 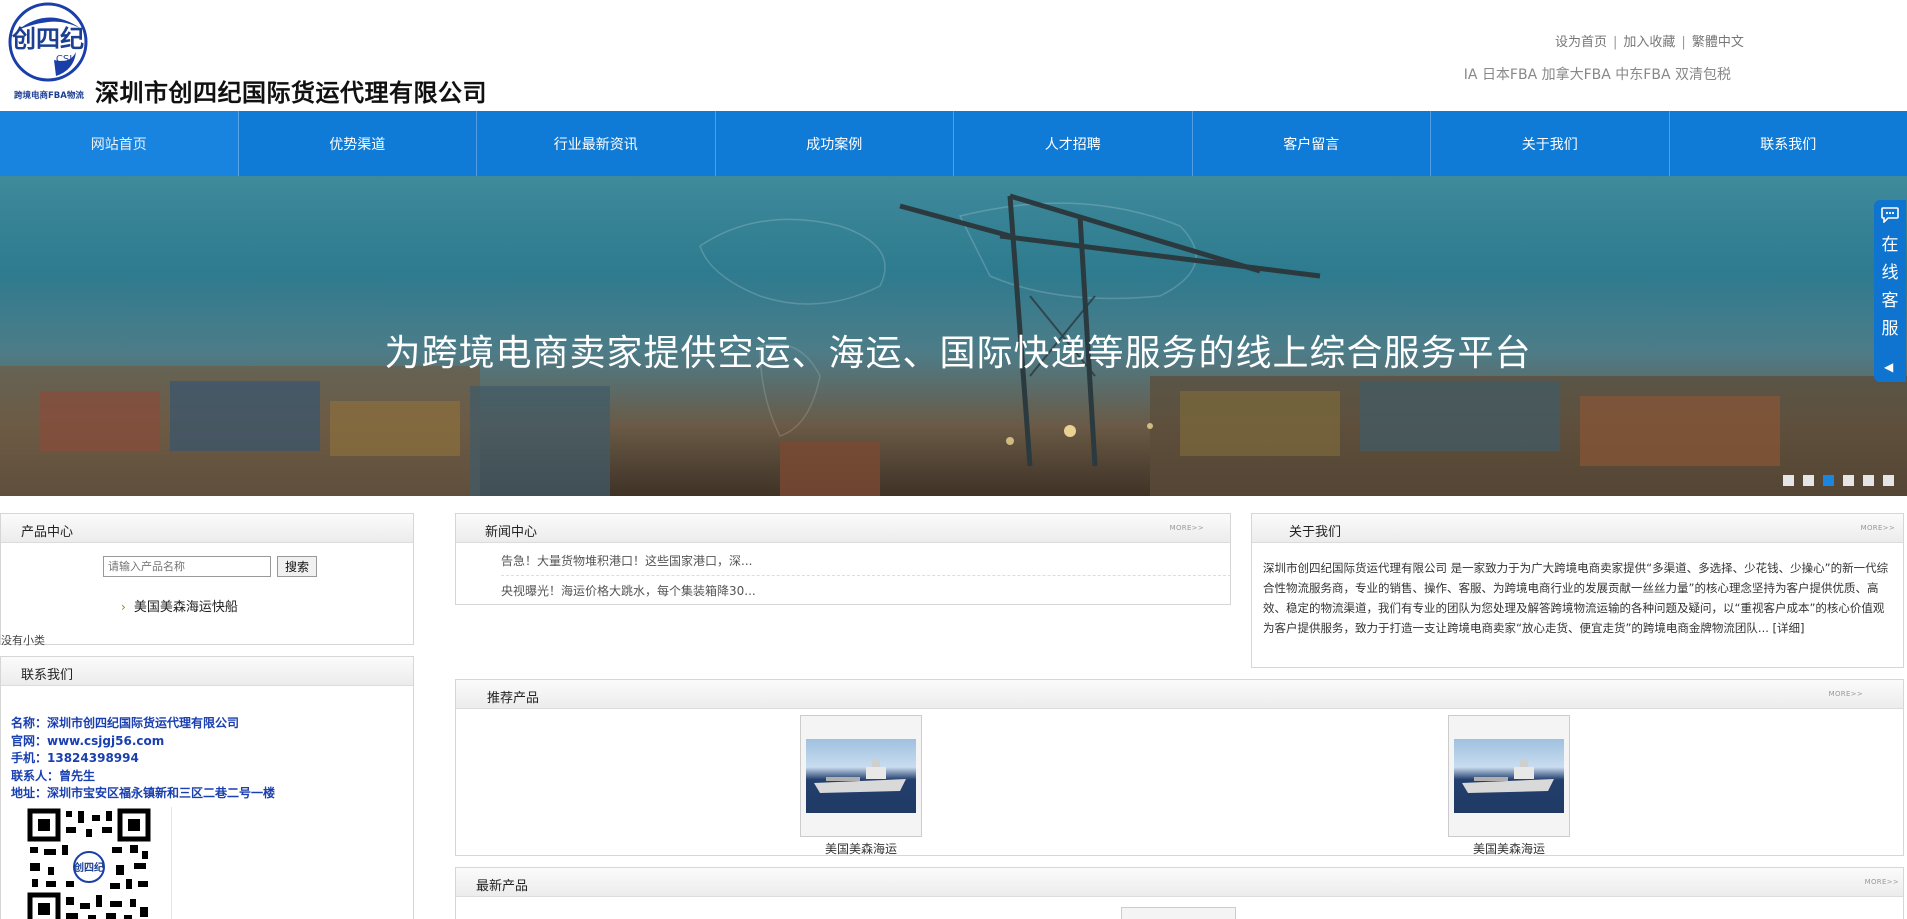 I want to click on product-thumbnail-partial, so click(x=1178, y=913).